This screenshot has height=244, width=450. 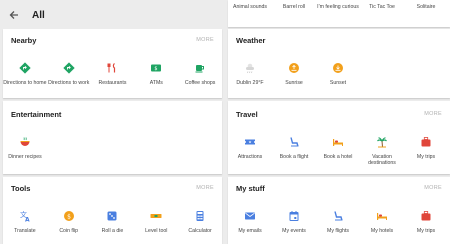 I want to click on solitaire-item: Solitaire, so click(x=426, y=7).